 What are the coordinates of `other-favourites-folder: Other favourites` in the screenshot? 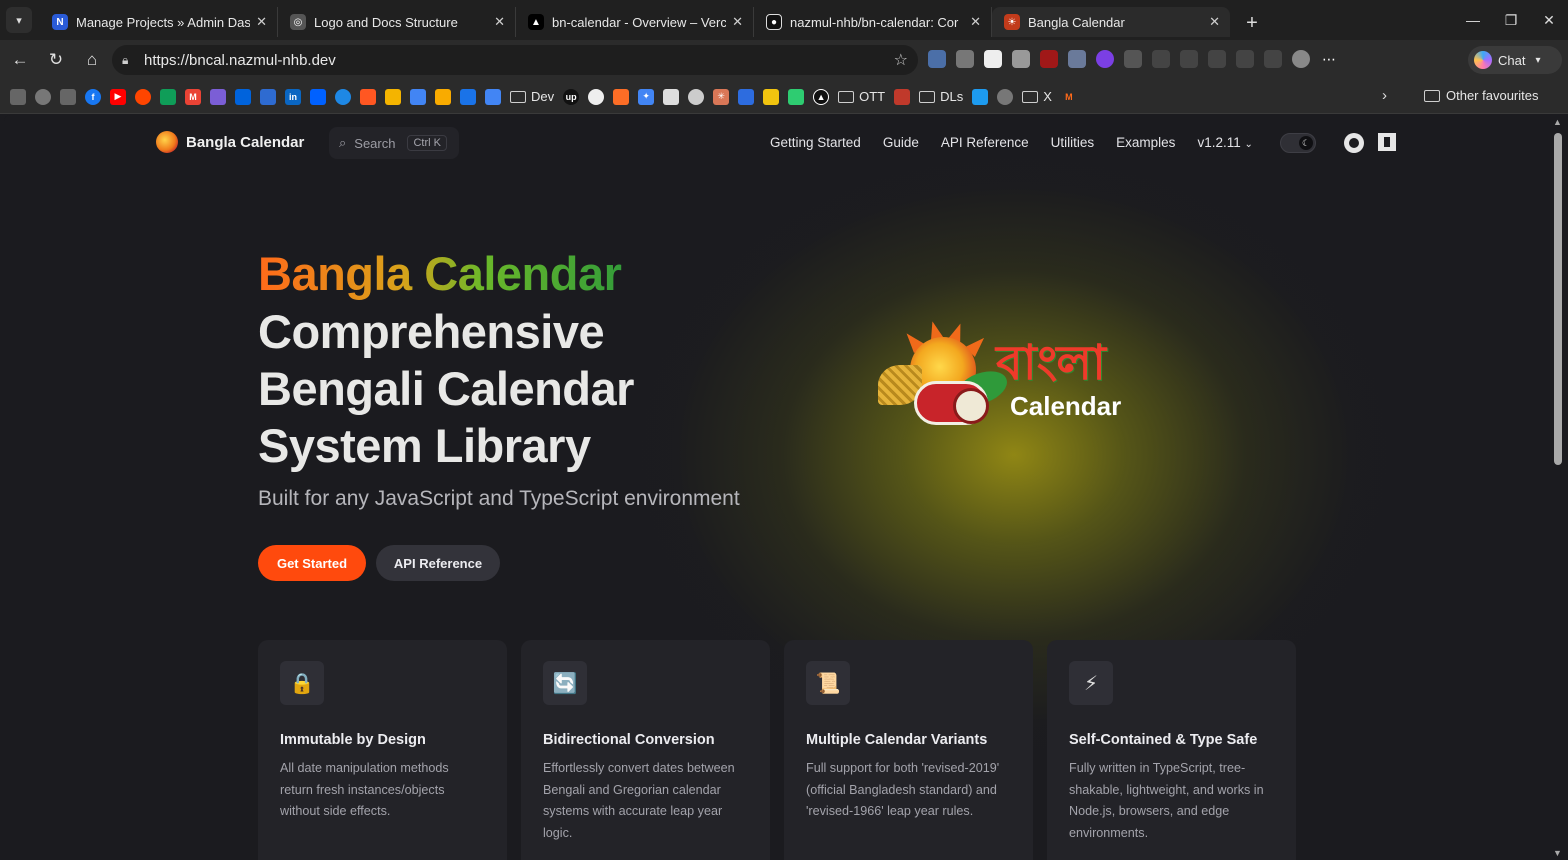 It's located at (1481, 95).